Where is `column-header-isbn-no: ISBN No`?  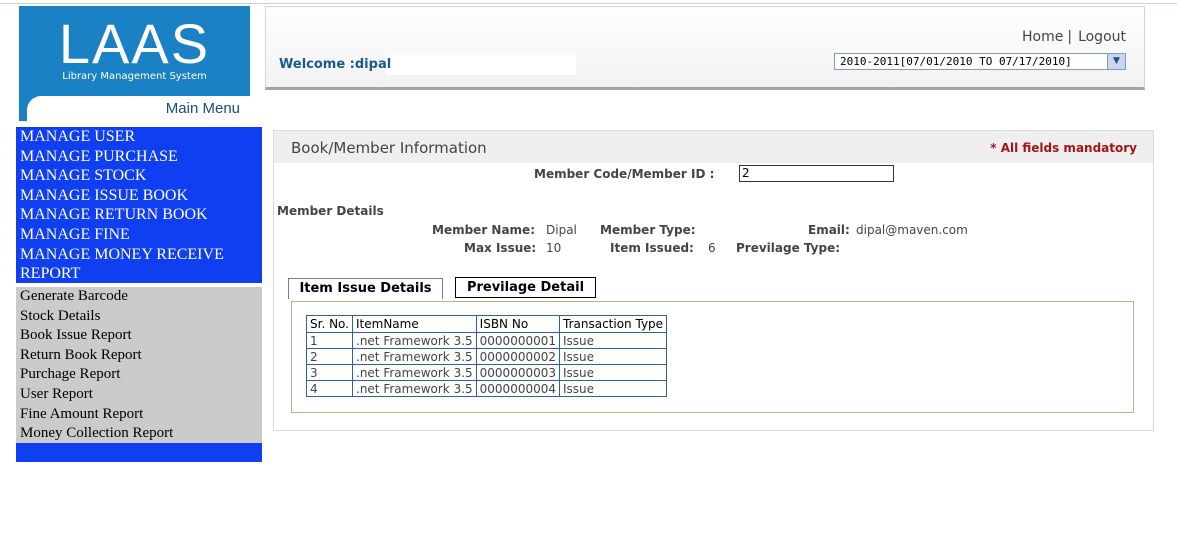 column-header-isbn-no: ISBN No is located at coordinates (518, 324).